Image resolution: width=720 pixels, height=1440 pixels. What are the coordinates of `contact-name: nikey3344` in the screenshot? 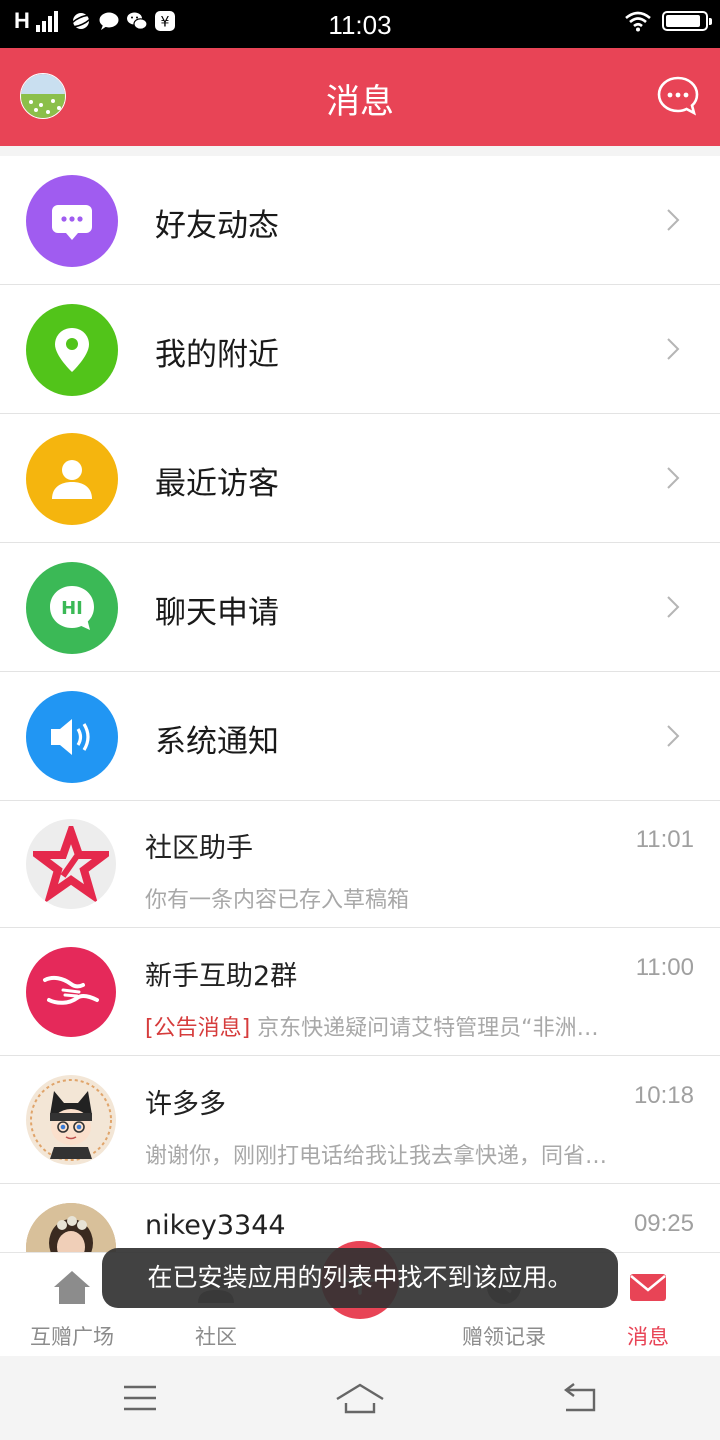 It's located at (215, 1225).